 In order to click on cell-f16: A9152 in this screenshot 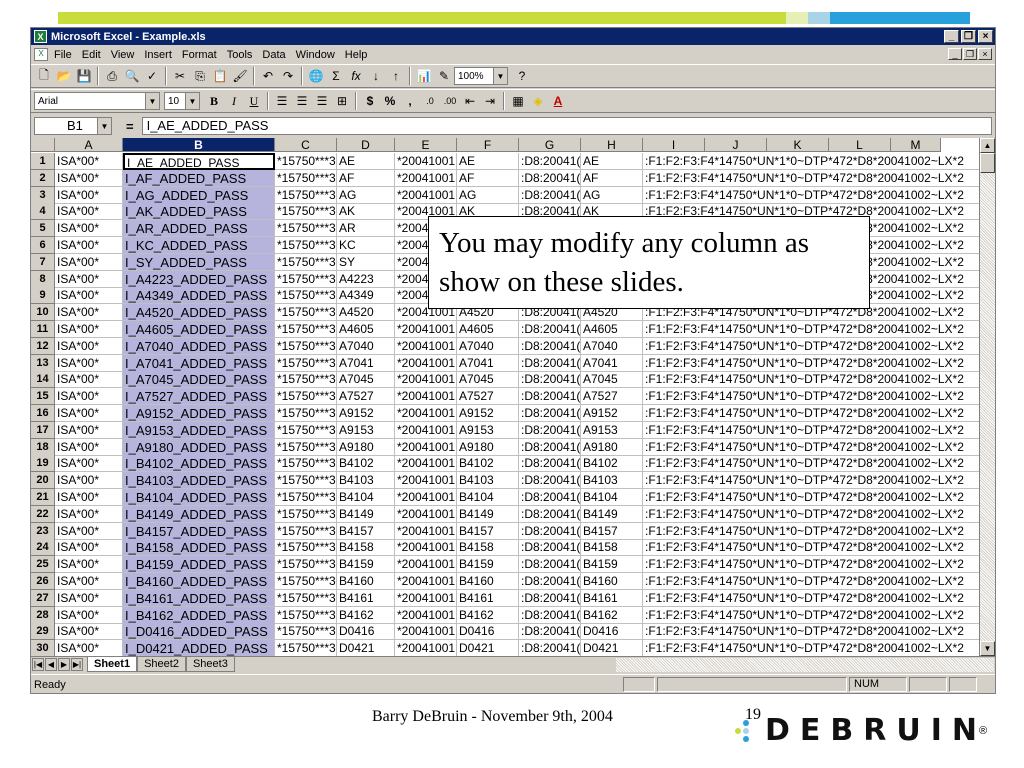, I will do `click(488, 413)`.